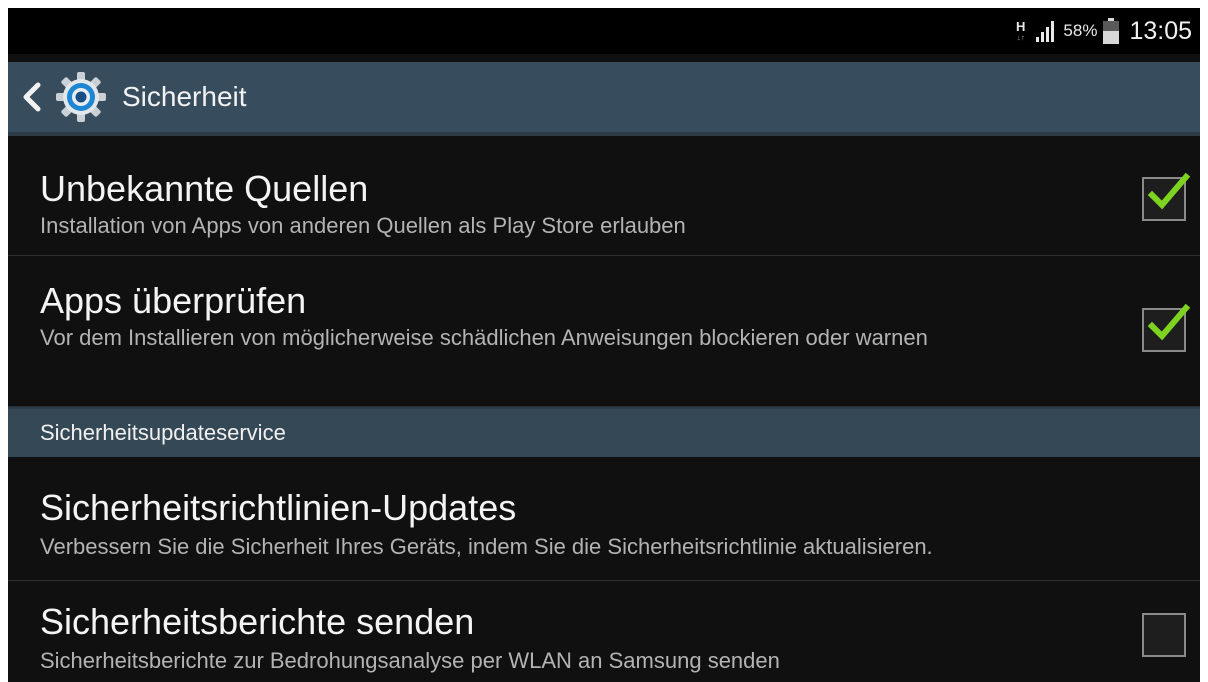 This screenshot has height=682, width=1208. What do you see at coordinates (163, 432) in the screenshot?
I see `section-title: Sicherheitsupdateservice` at bounding box center [163, 432].